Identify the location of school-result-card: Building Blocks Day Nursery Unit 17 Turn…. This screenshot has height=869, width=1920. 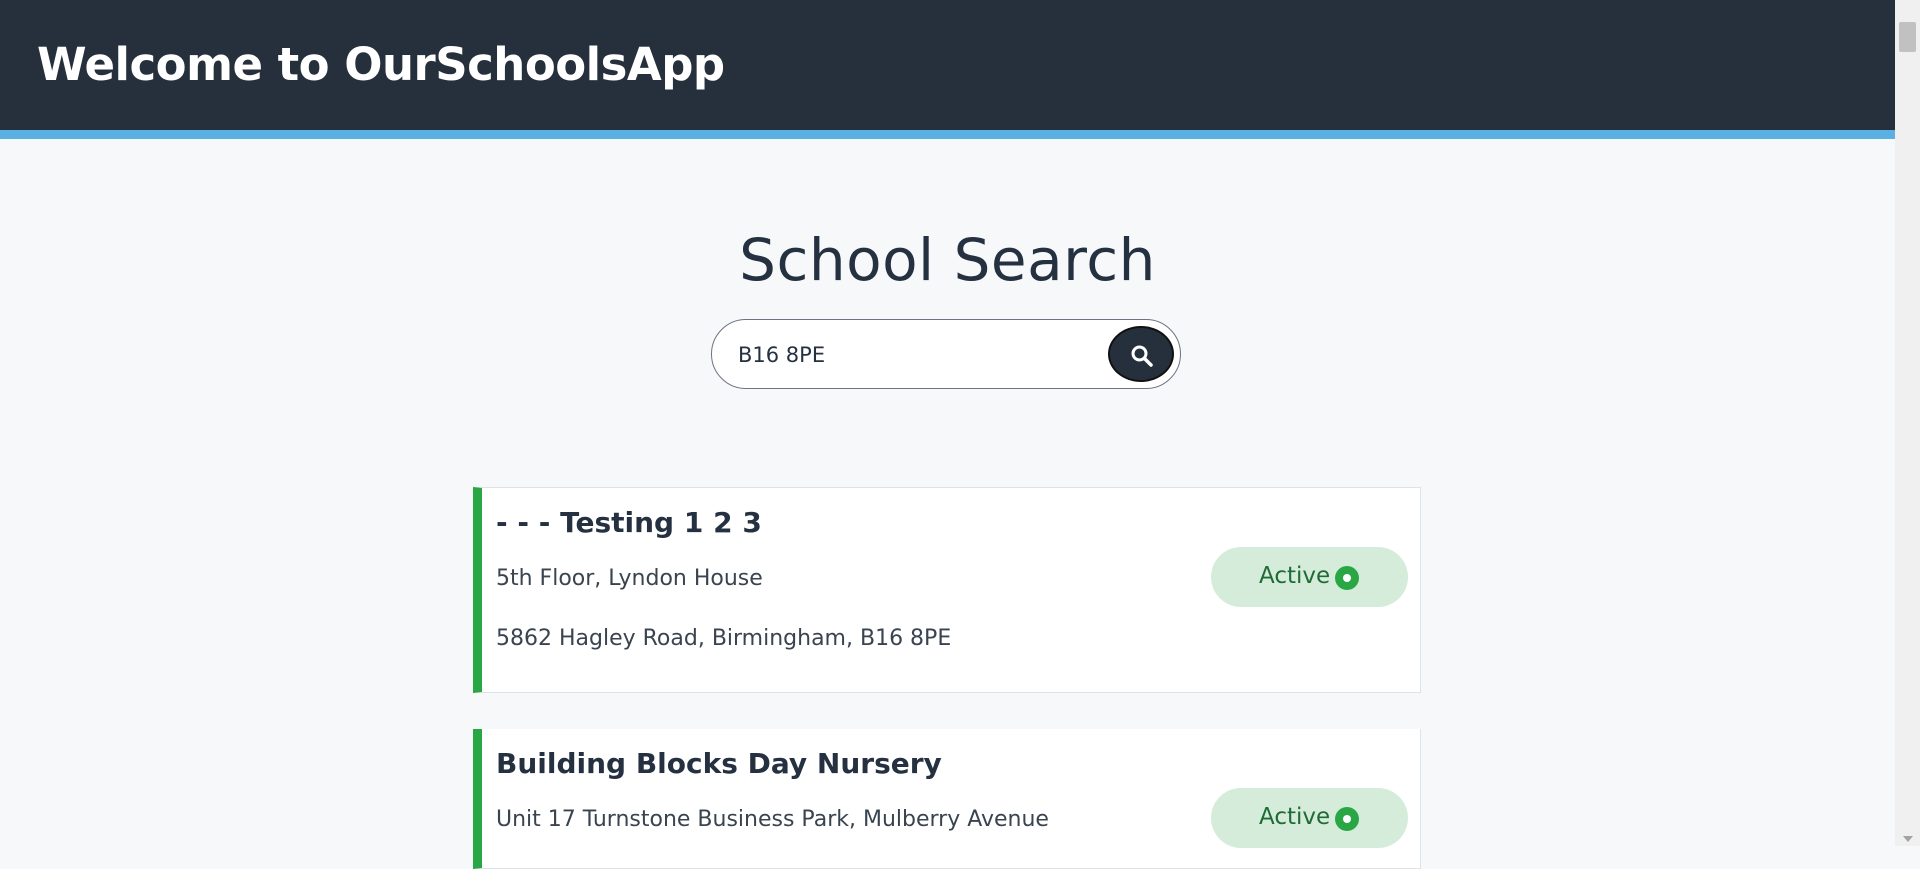
(947, 799).